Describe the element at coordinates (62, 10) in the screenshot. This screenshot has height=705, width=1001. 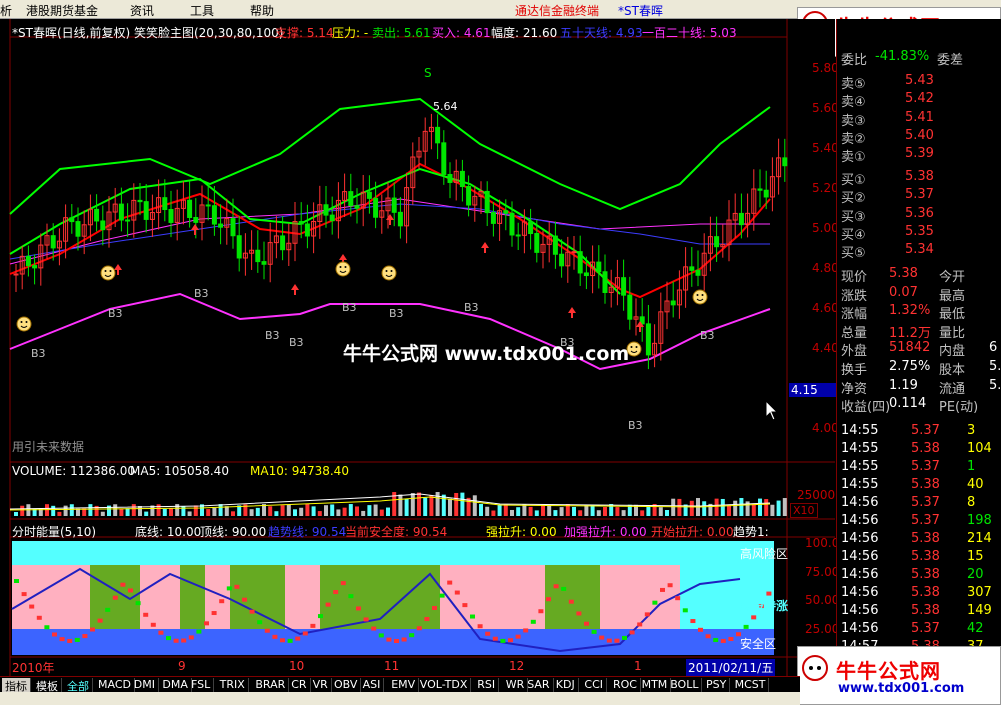
I see `menu-hk-futures-funds: 港股期货基金` at that location.